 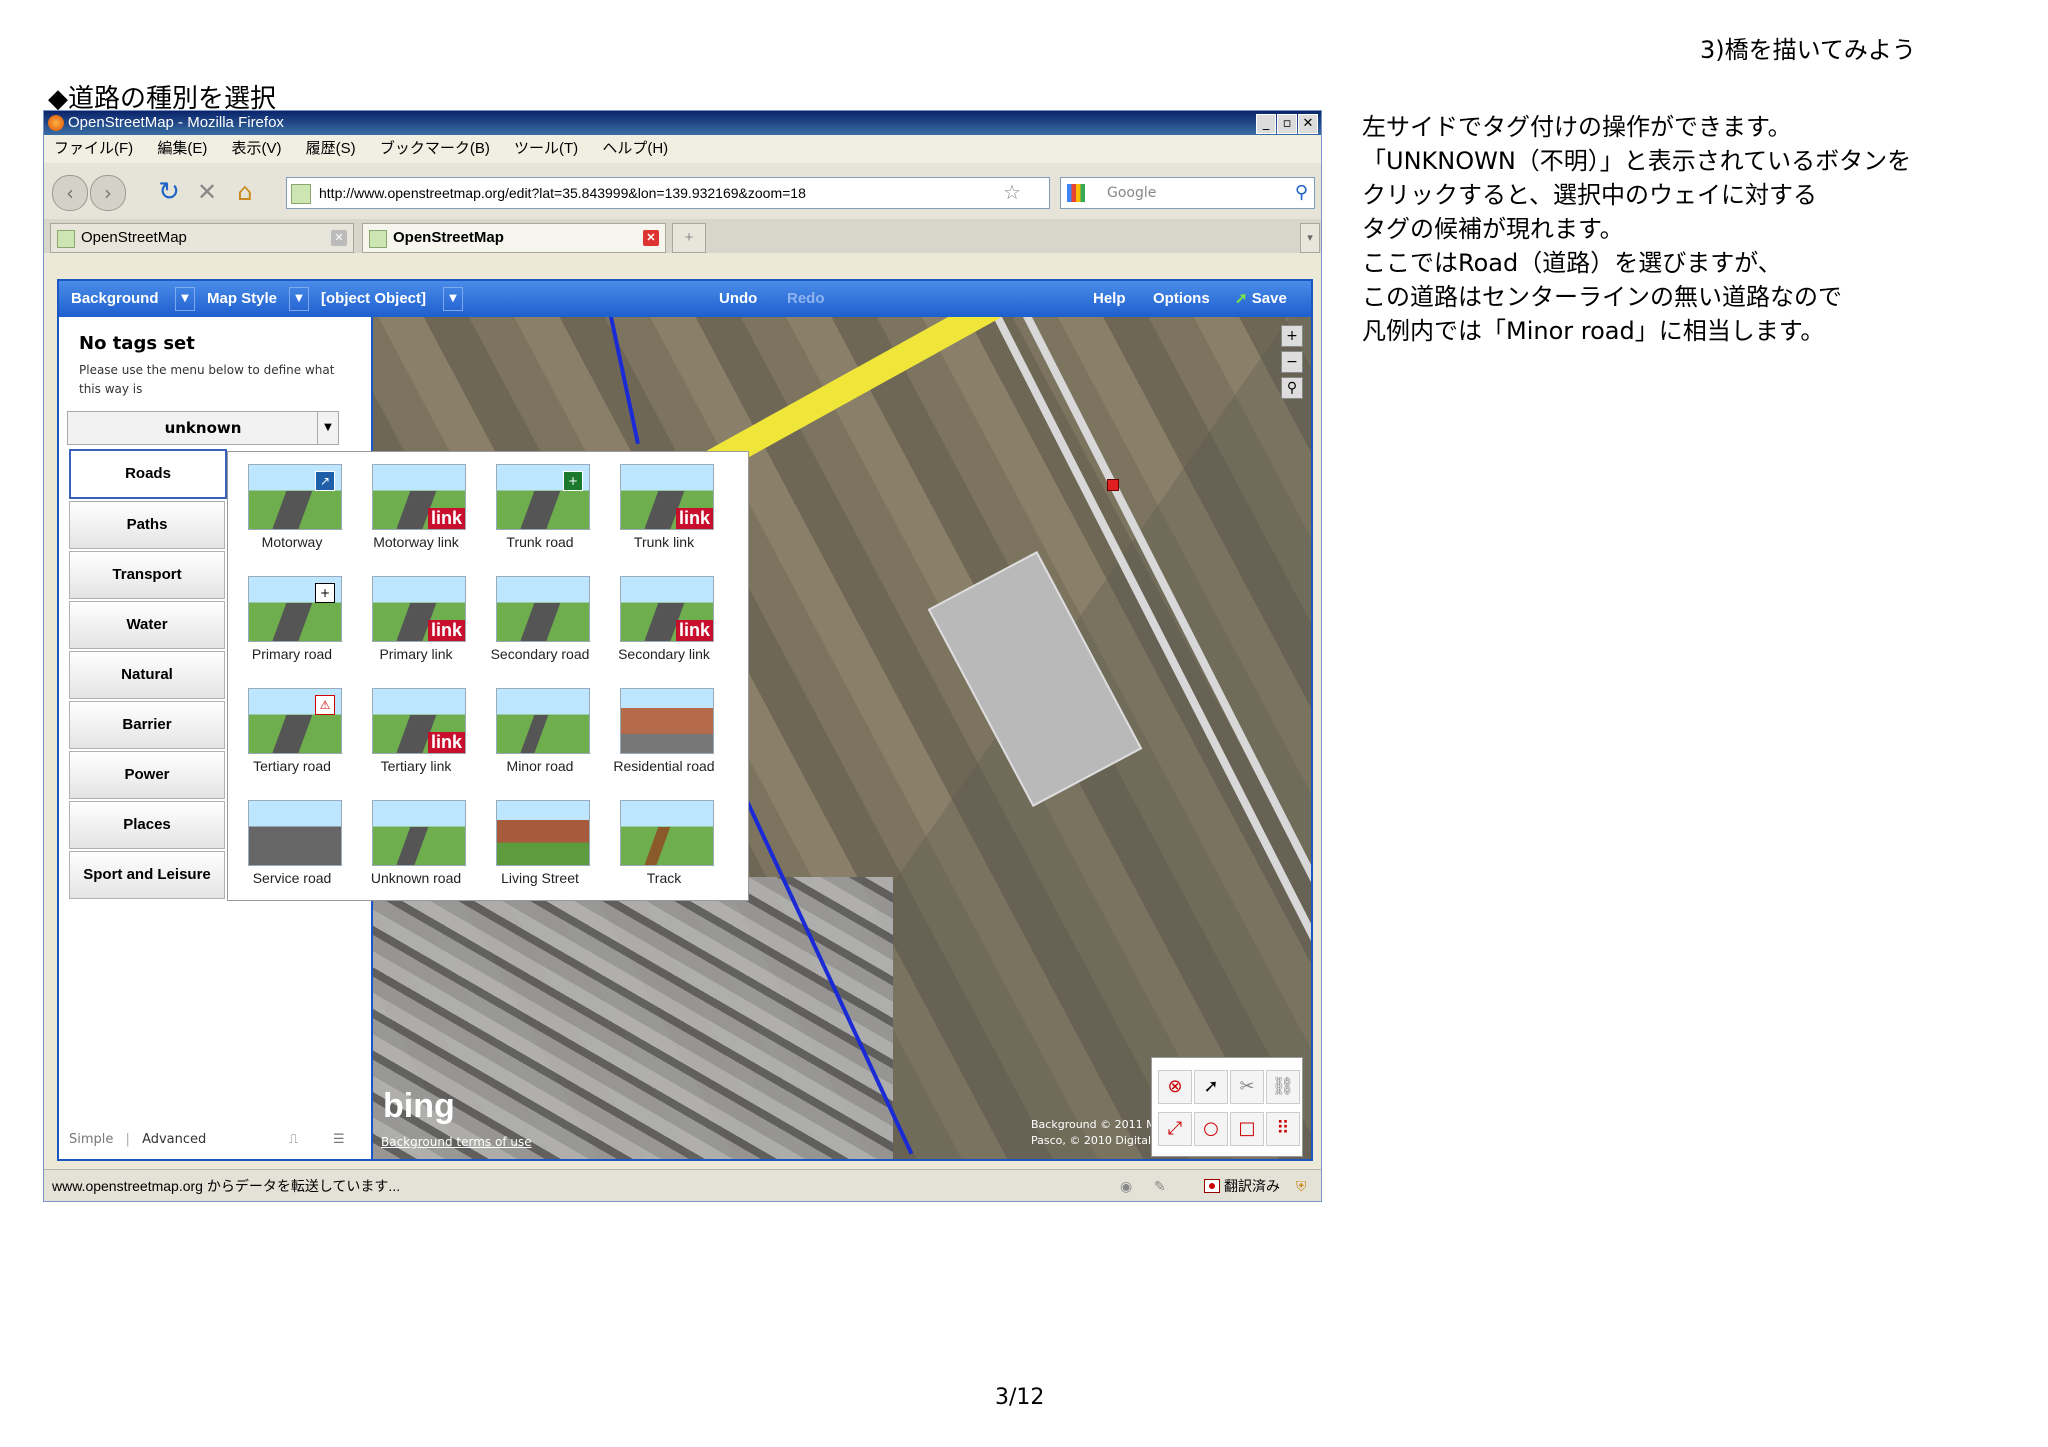 I want to click on tab-openstreetmap-2: OpenStreetMap ✕, so click(x=514, y=238).